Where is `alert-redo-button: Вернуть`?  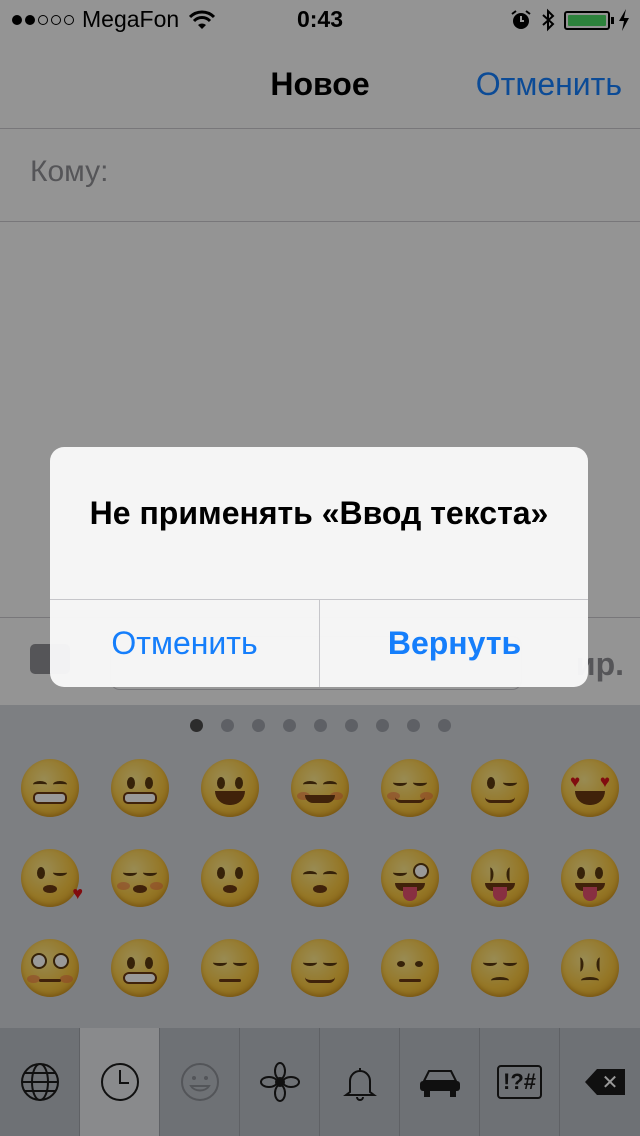 alert-redo-button: Вернуть is located at coordinates (454, 643).